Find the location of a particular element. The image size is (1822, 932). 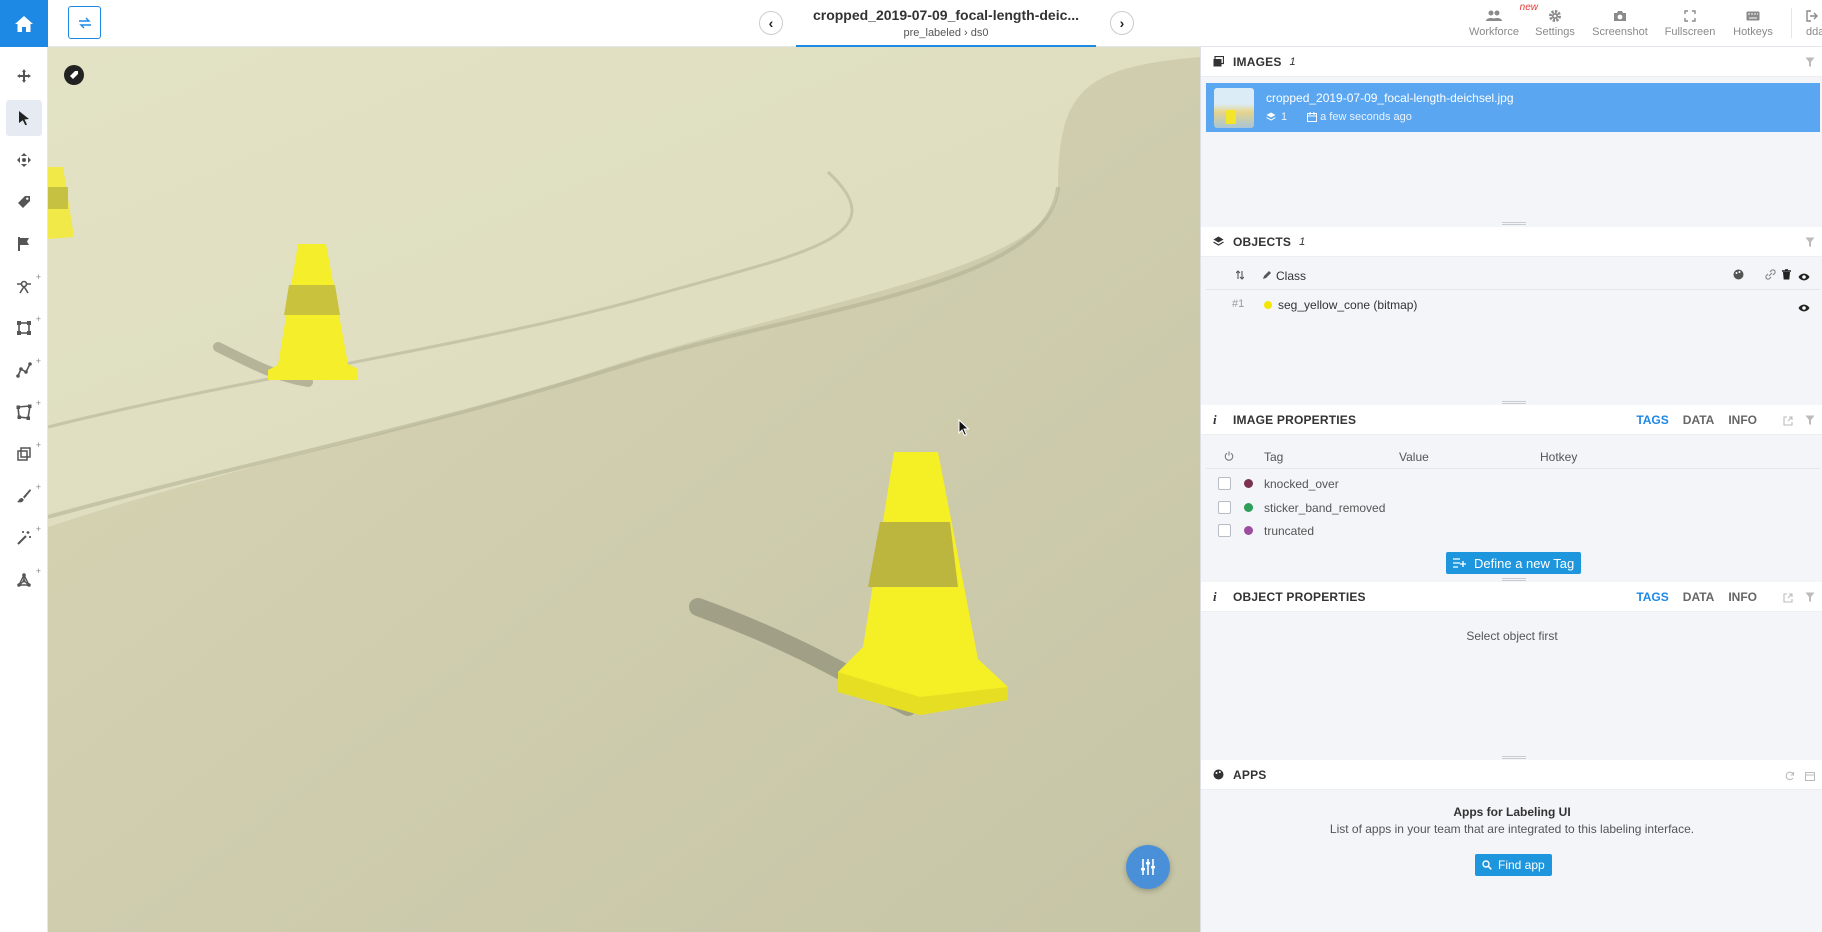

filter-object-tags-button is located at coordinates (1810, 598).